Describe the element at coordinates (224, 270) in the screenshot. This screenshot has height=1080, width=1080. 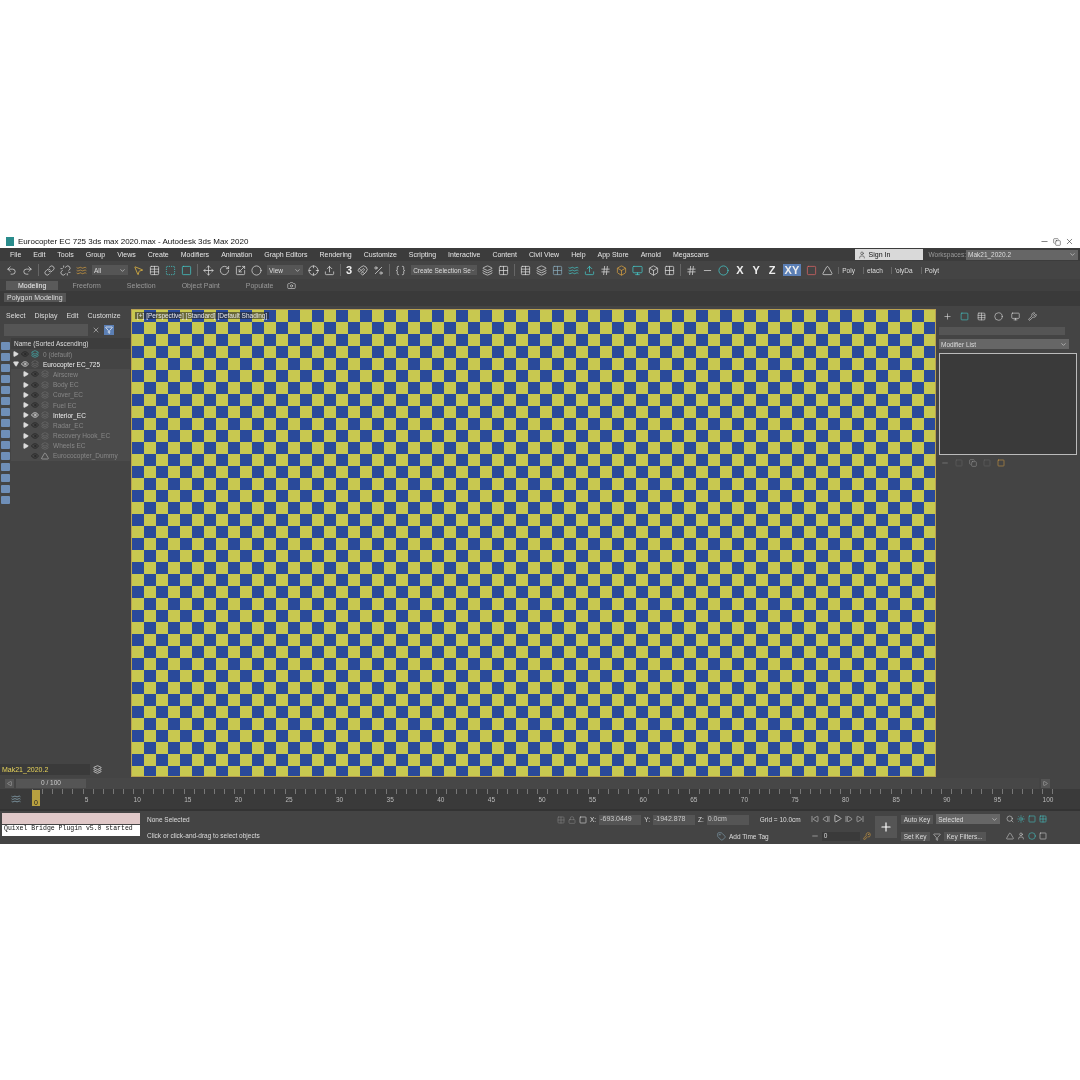
I see `rotate-icon` at that location.